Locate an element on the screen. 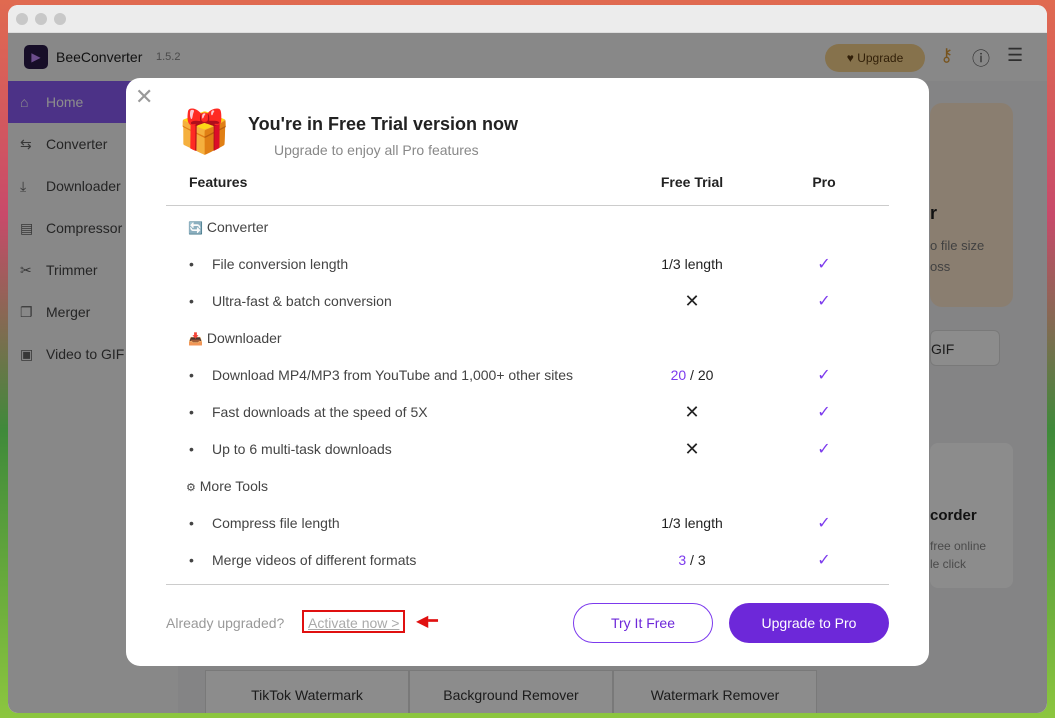 The width and height of the screenshot is (1055, 718). dialog-title: You're in Free Trial version now is located at coordinates (383, 124).